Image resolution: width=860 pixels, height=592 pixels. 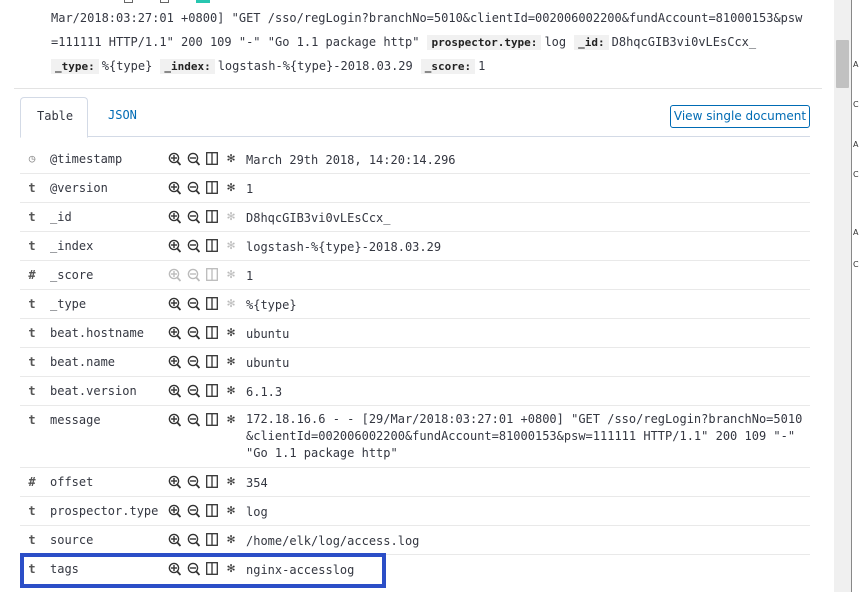 What do you see at coordinates (842, 296) in the screenshot?
I see `scrollbar` at bounding box center [842, 296].